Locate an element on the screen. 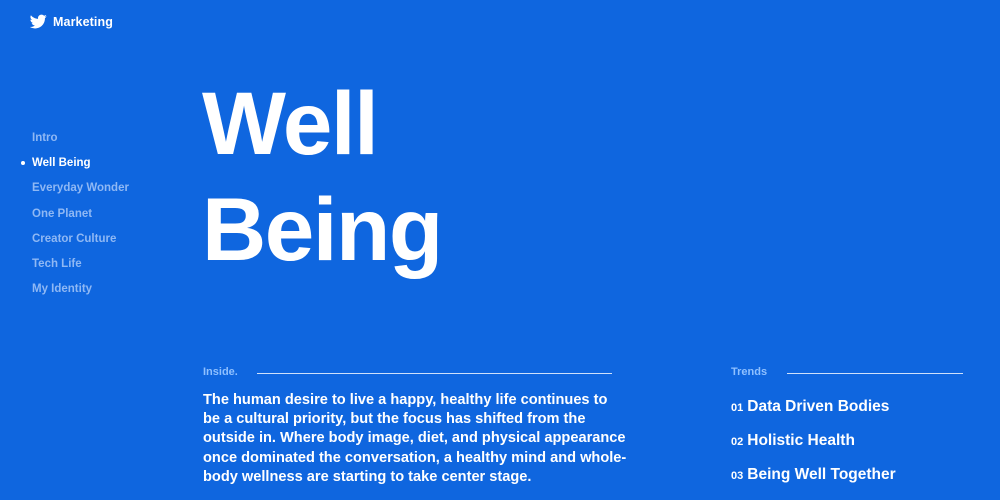  nav-item-one-planet: One Planet is located at coordinates (80, 216).